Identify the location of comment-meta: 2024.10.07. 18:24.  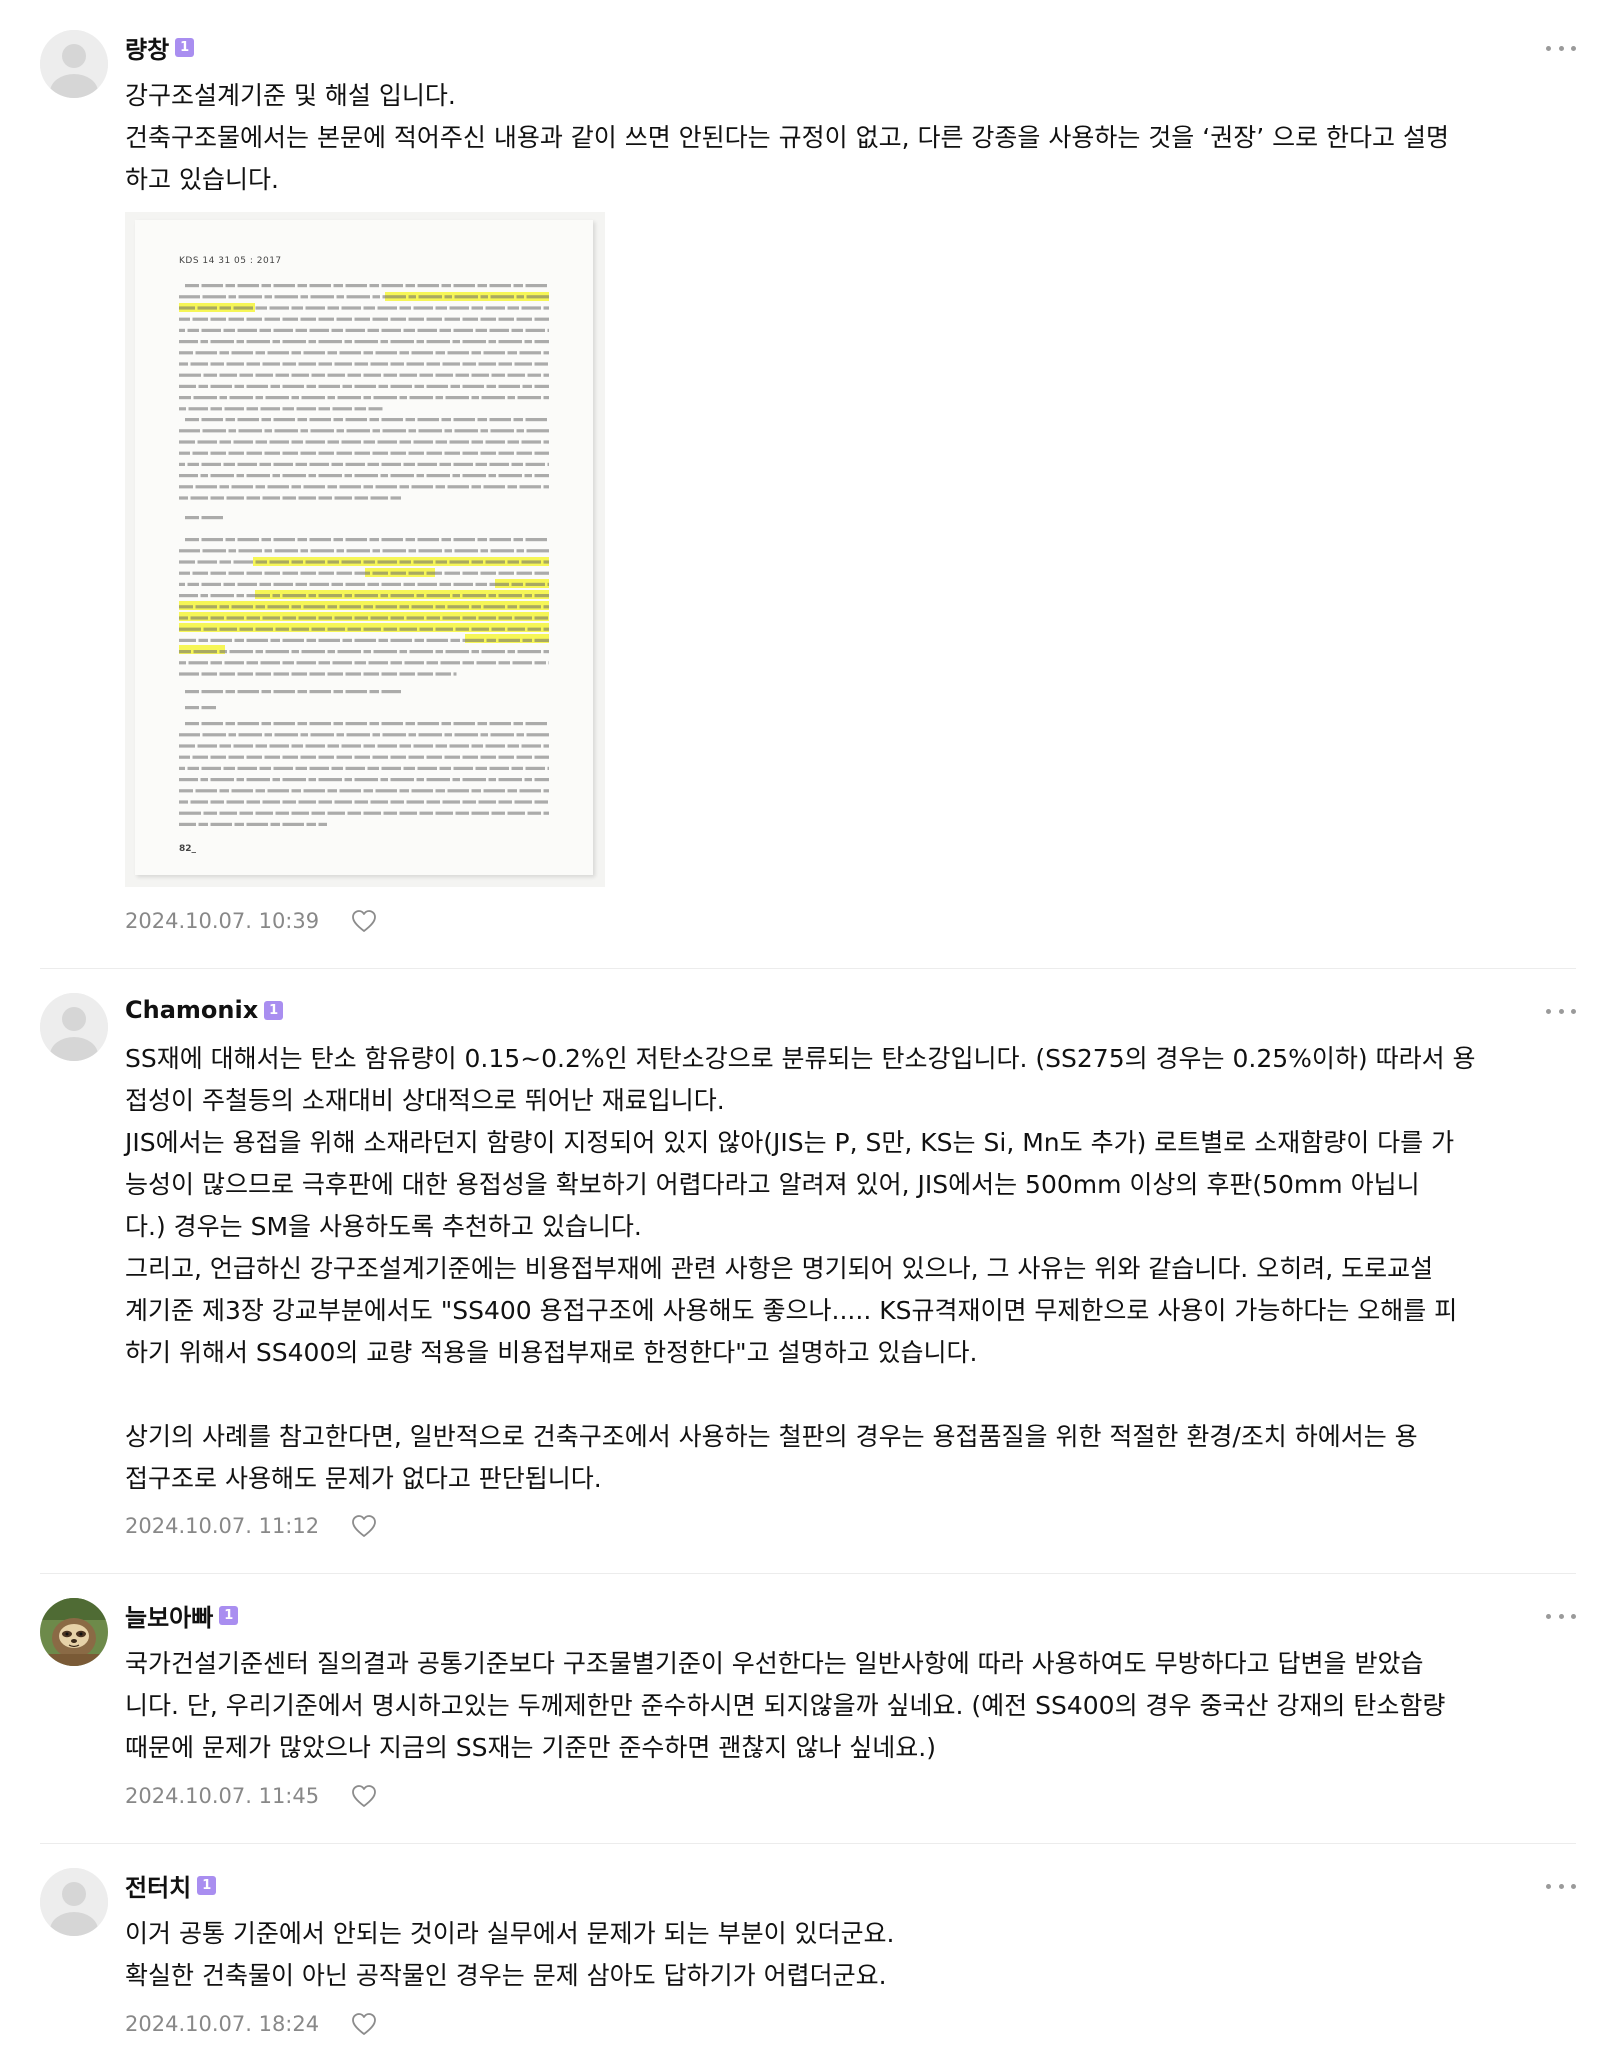
(251, 2024).